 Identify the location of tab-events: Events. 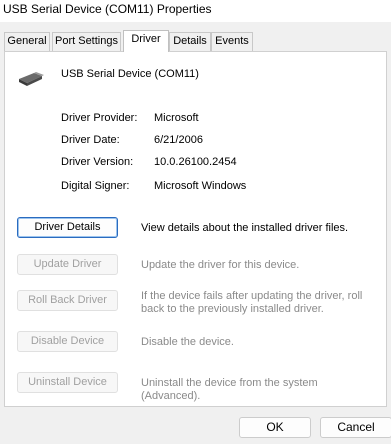
(232, 41).